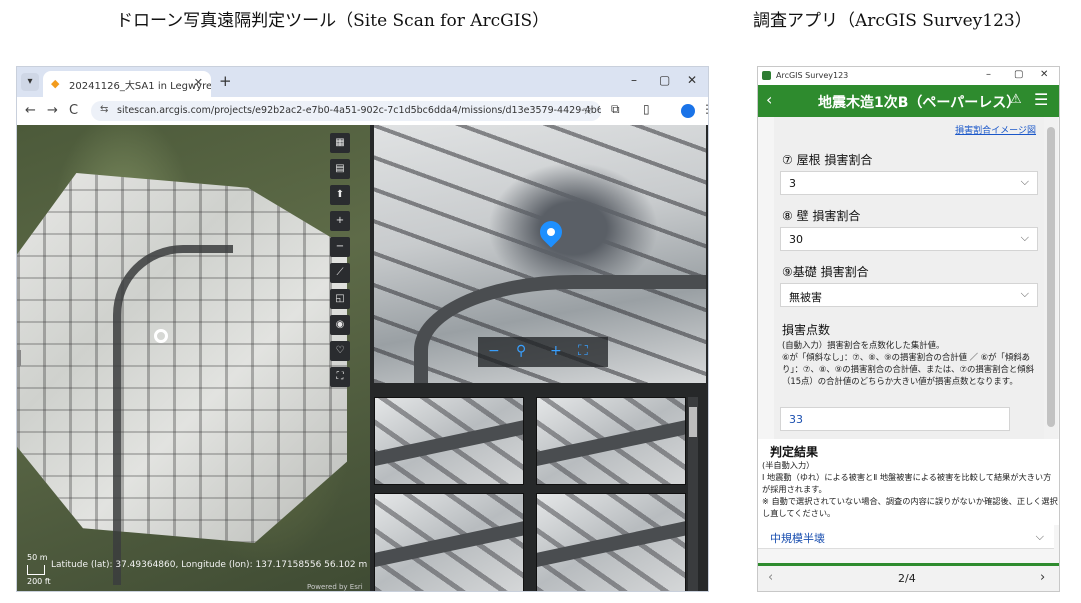  Describe the element at coordinates (521, 351) in the screenshot. I see `photo-magnifier-icon: ⚲` at that location.